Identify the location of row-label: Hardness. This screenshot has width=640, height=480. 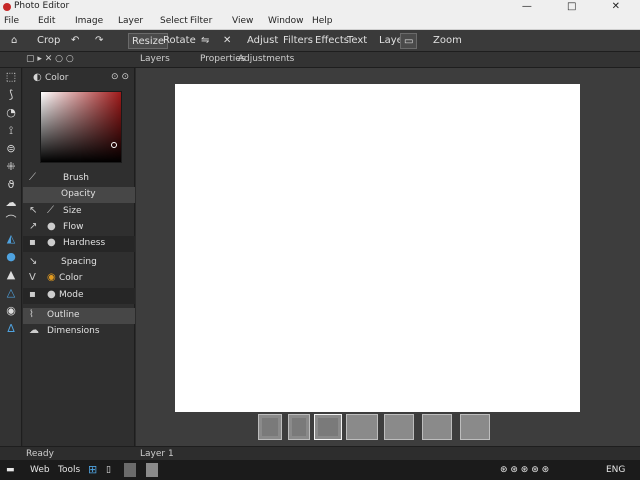
(84, 243).